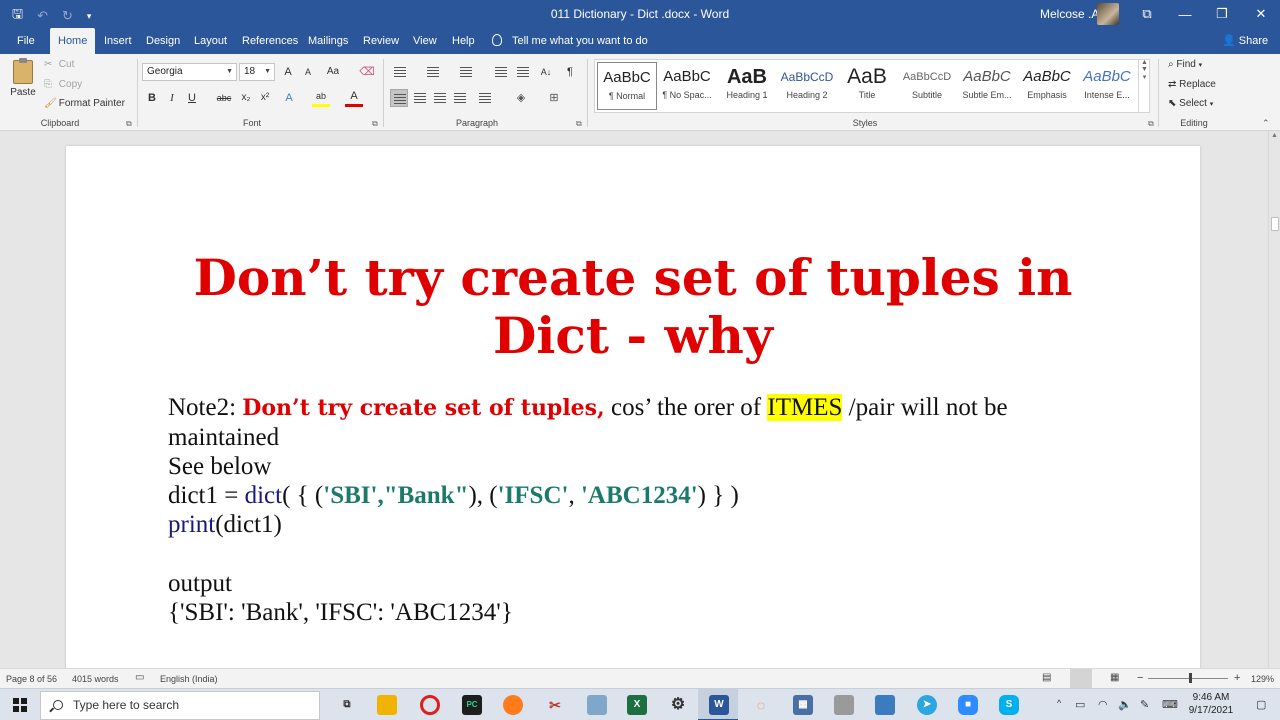  Describe the element at coordinates (1047, 86) in the screenshot. I see `style-emphasis: AaBbC Emphasis` at that location.